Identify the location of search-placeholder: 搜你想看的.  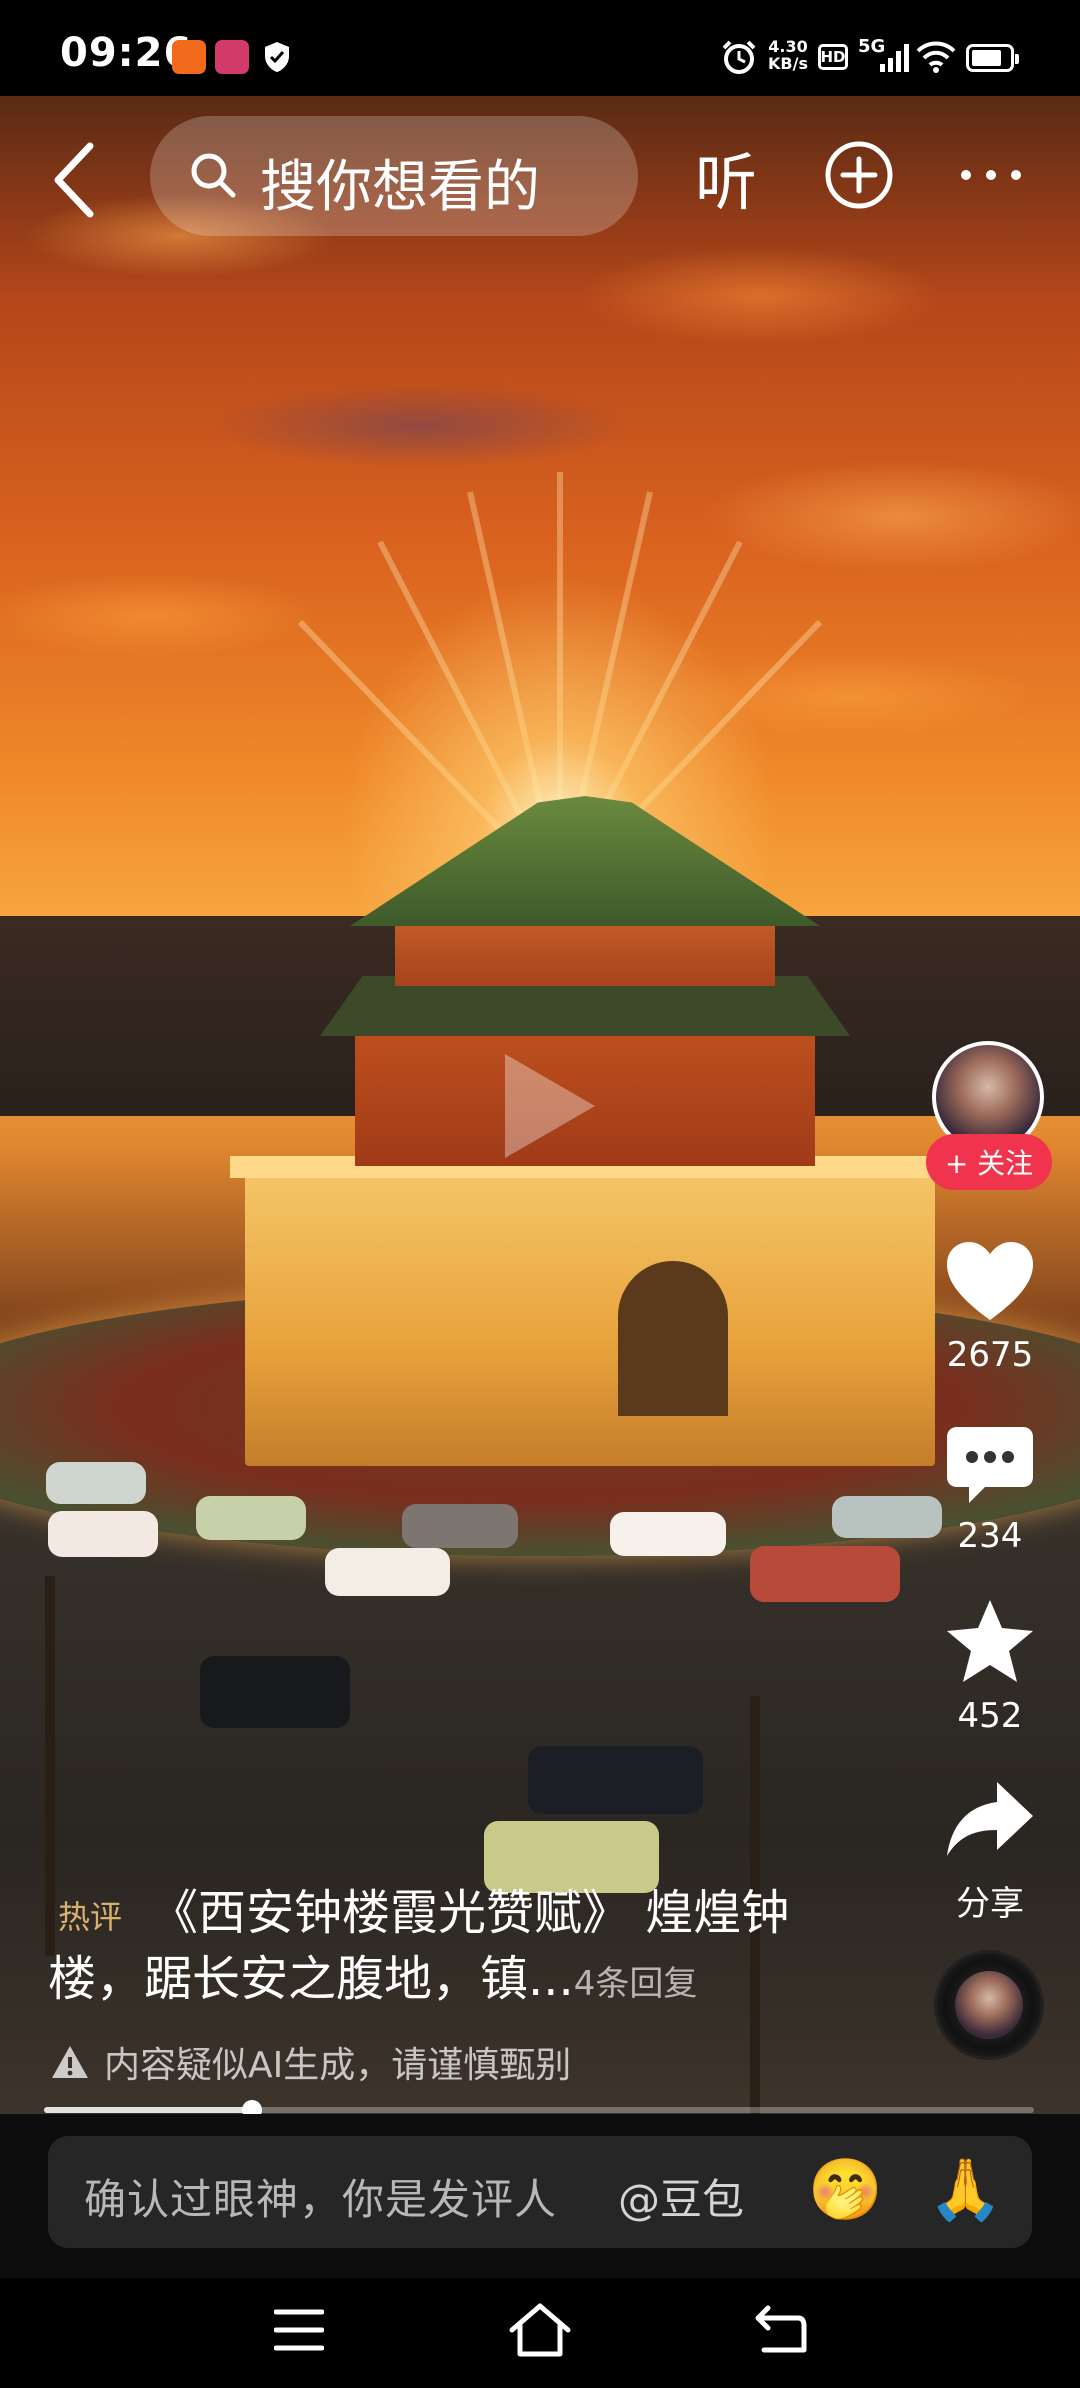
(400, 187).